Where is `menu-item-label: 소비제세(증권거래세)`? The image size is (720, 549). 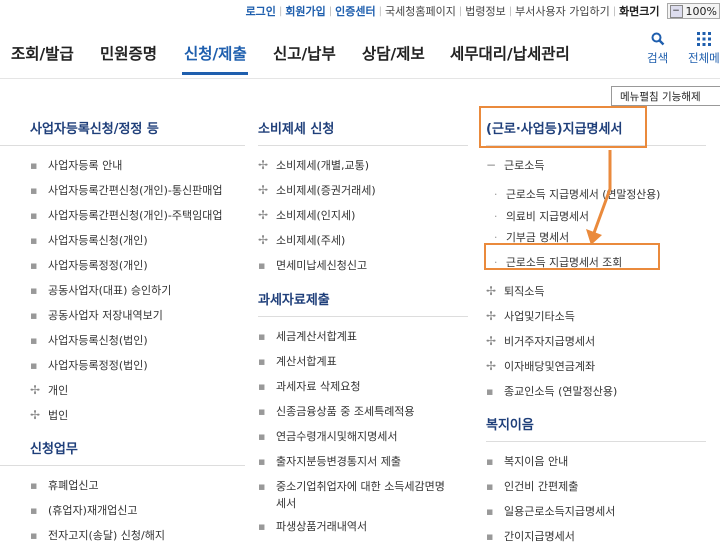 menu-item-label: 소비제세(증권거래세) is located at coordinates (326, 190).